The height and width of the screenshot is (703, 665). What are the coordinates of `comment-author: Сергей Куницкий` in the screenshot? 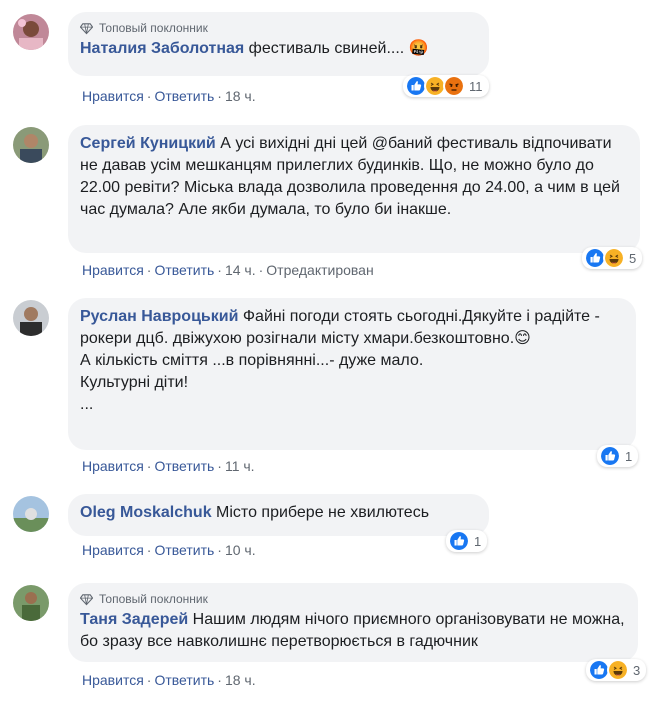 It's located at (148, 143).